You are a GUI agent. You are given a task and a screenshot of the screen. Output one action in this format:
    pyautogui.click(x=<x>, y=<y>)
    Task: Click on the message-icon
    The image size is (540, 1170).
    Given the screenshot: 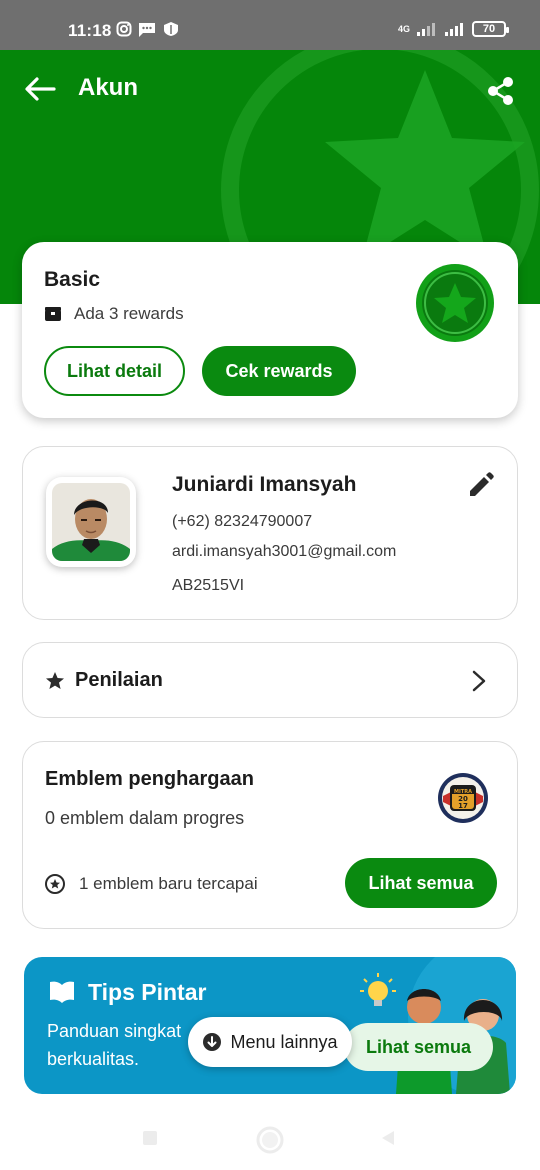 What is the action you would take?
    pyautogui.click(x=147, y=30)
    